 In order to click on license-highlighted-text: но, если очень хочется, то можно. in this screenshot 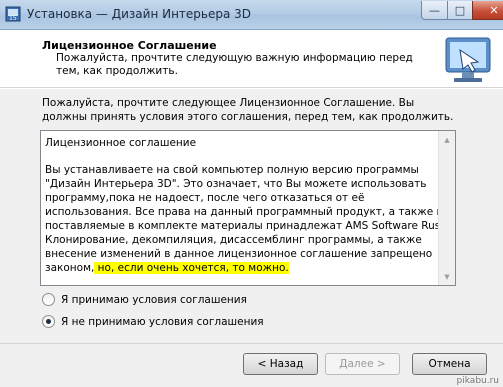, I will do `click(191, 268)`.